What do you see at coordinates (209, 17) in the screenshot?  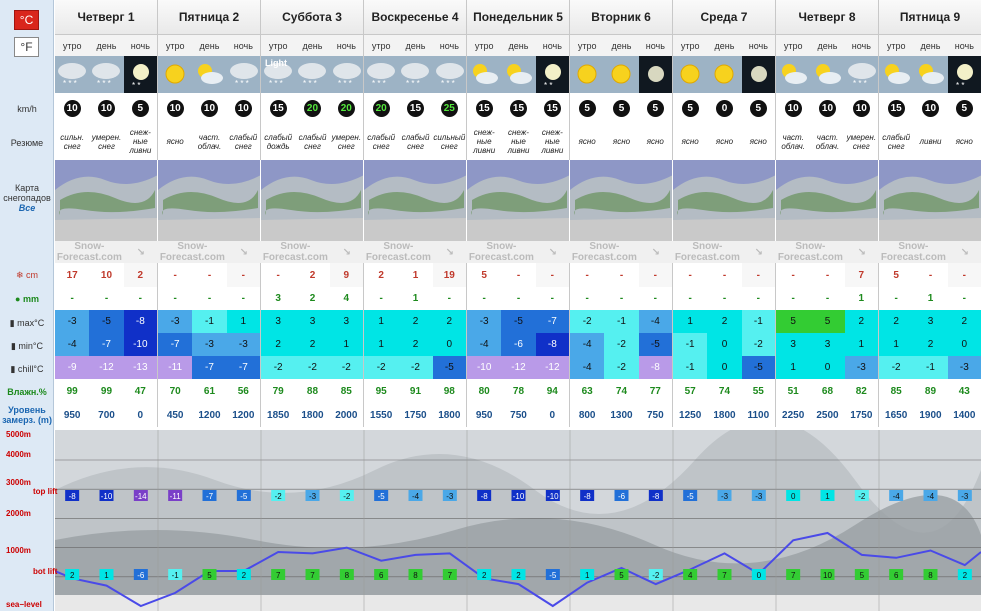 I see `day-header: Пятница 2` at bounding box center [209, 17].